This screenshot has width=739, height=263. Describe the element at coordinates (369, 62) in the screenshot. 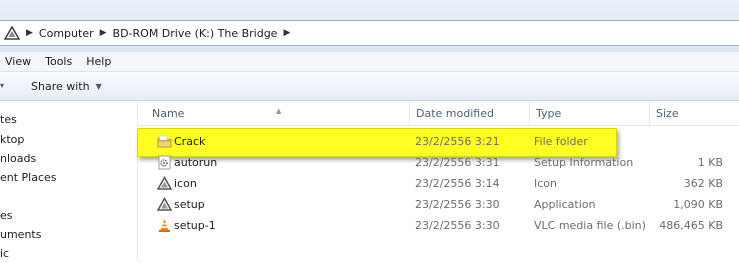

I see `menu-bar: View Tools Help` at that location.